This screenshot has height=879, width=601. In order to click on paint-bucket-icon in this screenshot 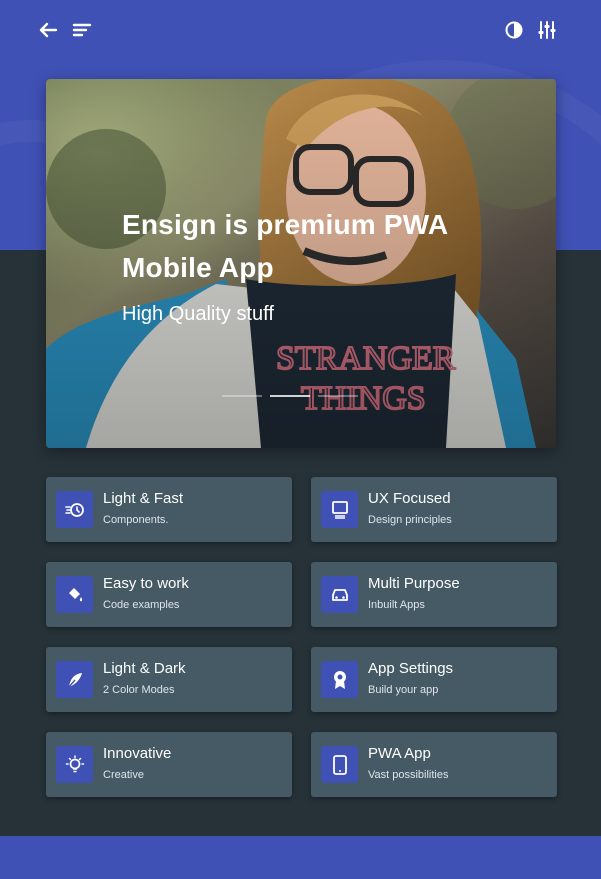, I will do `click(74, 594)`.